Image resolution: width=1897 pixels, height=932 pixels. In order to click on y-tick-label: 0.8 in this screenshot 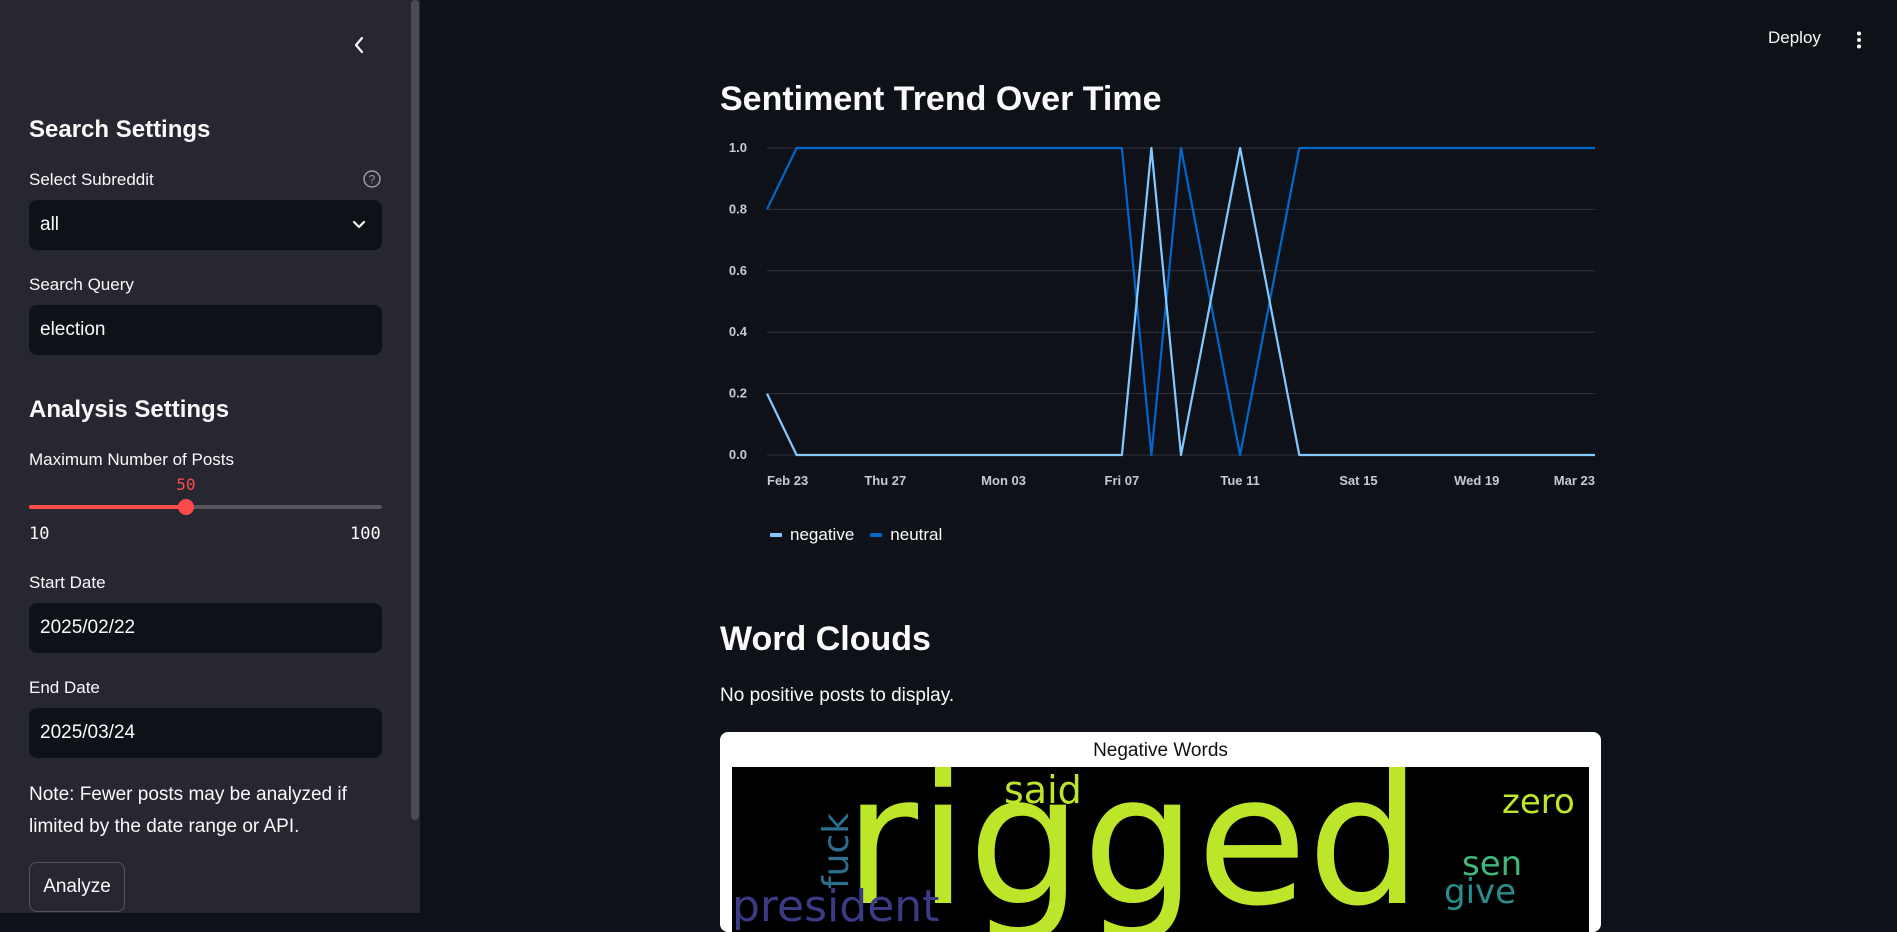, I will do `click(738, 208)`.